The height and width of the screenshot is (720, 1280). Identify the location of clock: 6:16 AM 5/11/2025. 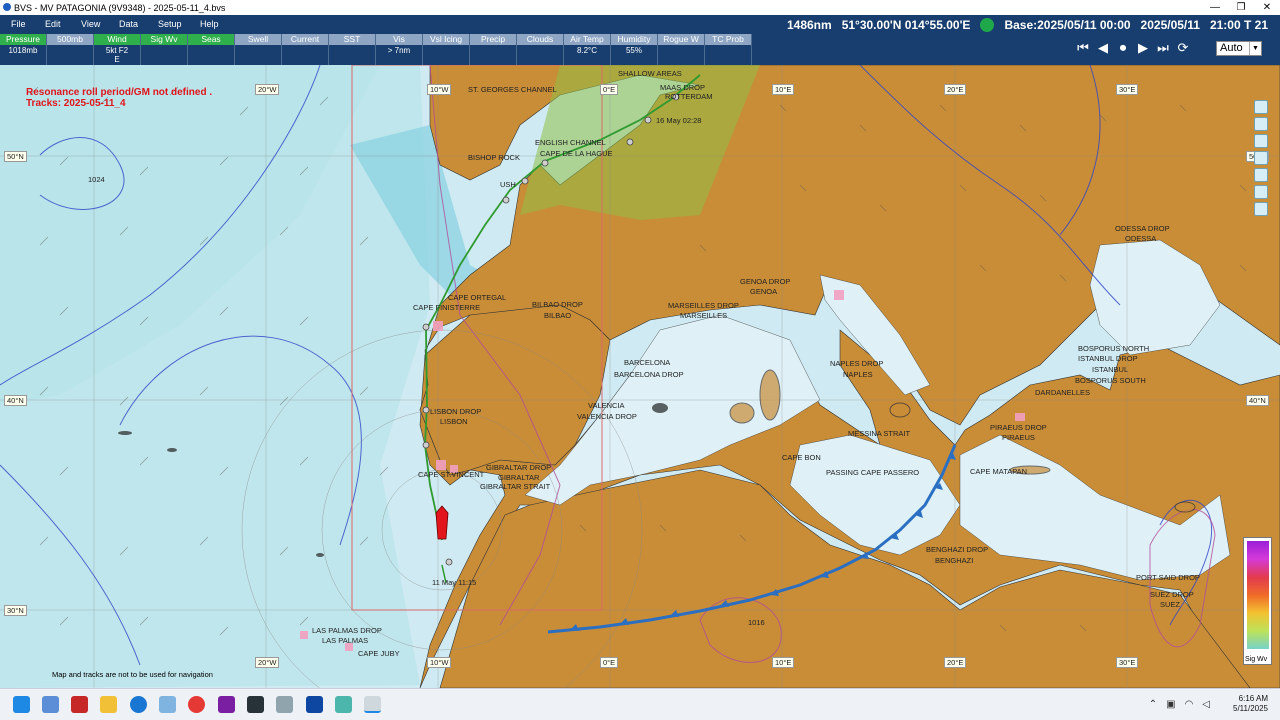
(1250, 704).